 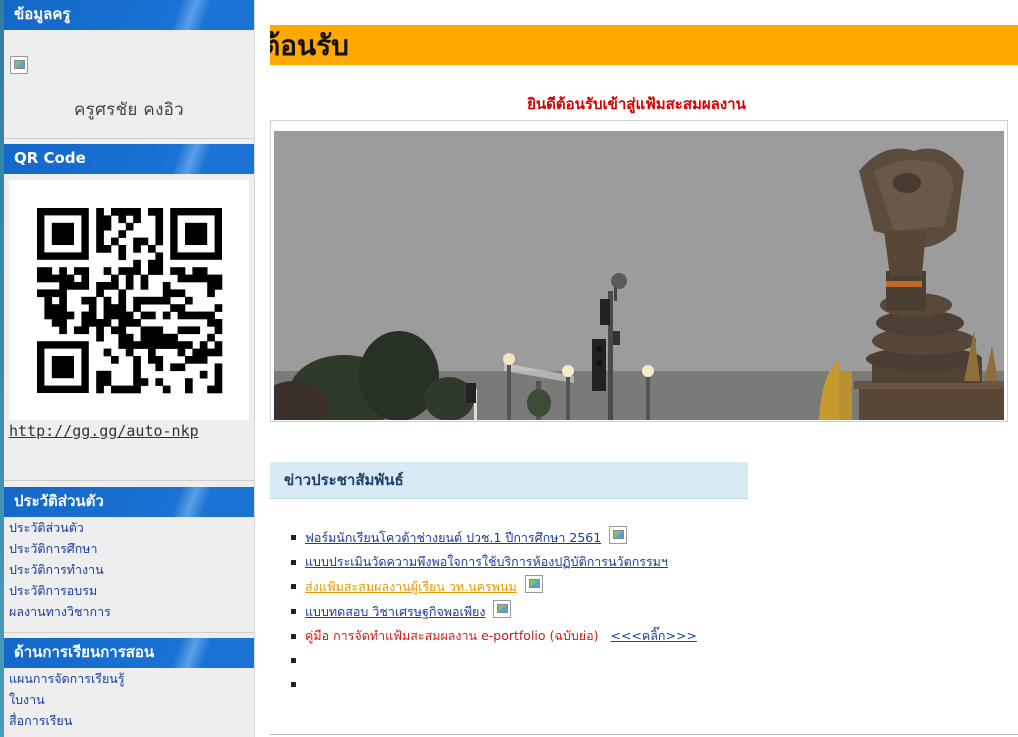 I want to click on qr-code-icon, so click(x=130, y=301).